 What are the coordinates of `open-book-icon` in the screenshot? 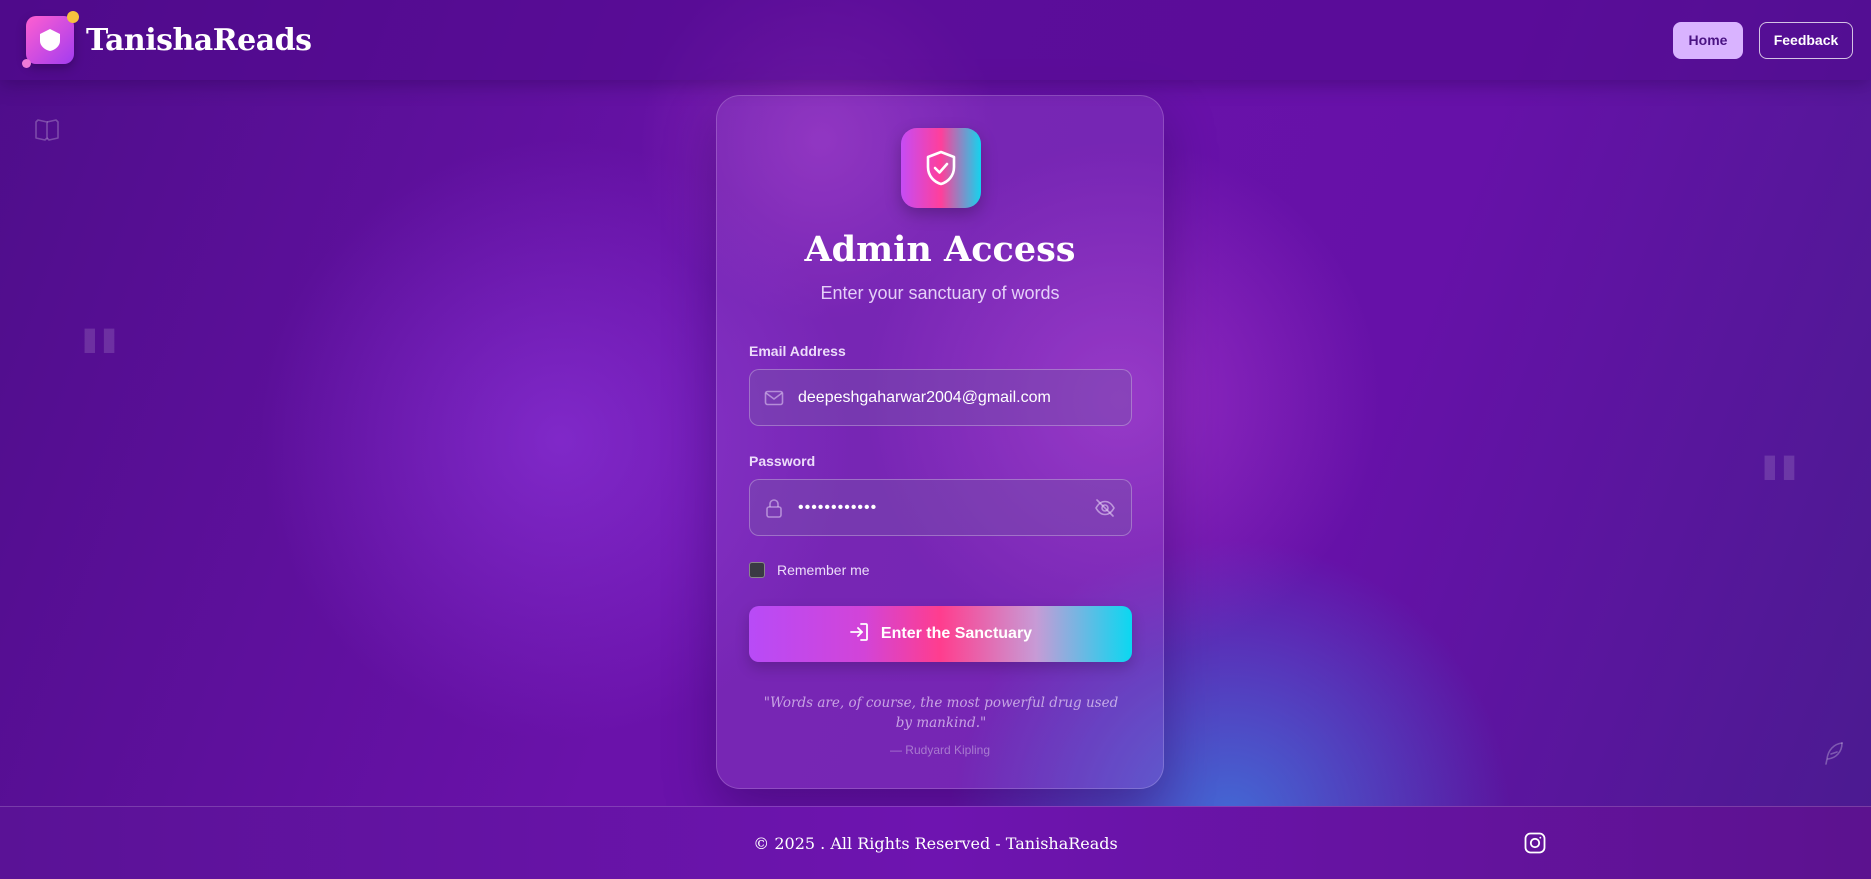 It's located at (47, 132).